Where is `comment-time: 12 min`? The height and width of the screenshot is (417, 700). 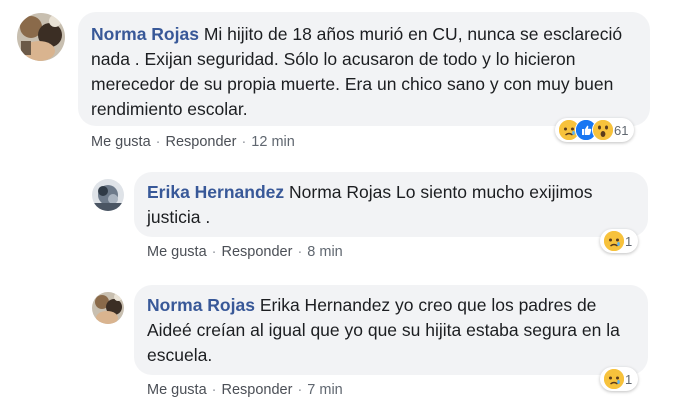 comment-time: 12 min is located at coordinates (273, 142).